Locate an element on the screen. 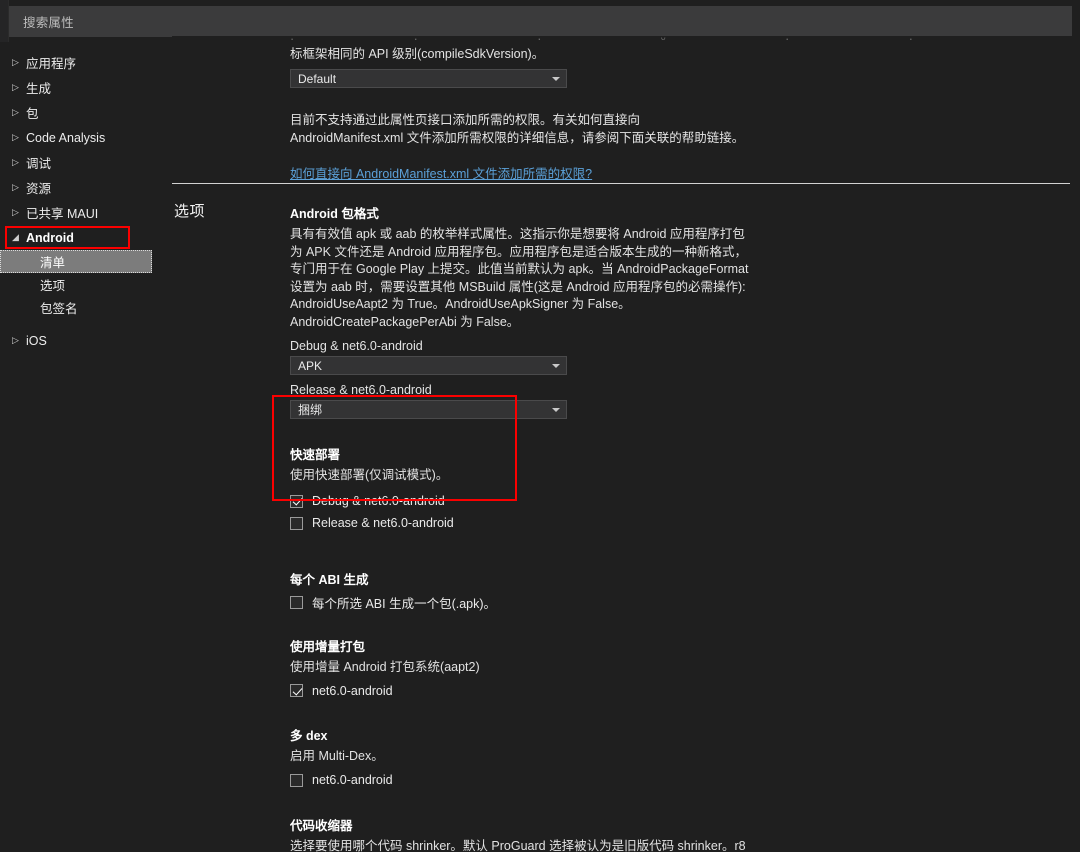  sidebar-item-options: 选项 is located at coordinates (86, 284).